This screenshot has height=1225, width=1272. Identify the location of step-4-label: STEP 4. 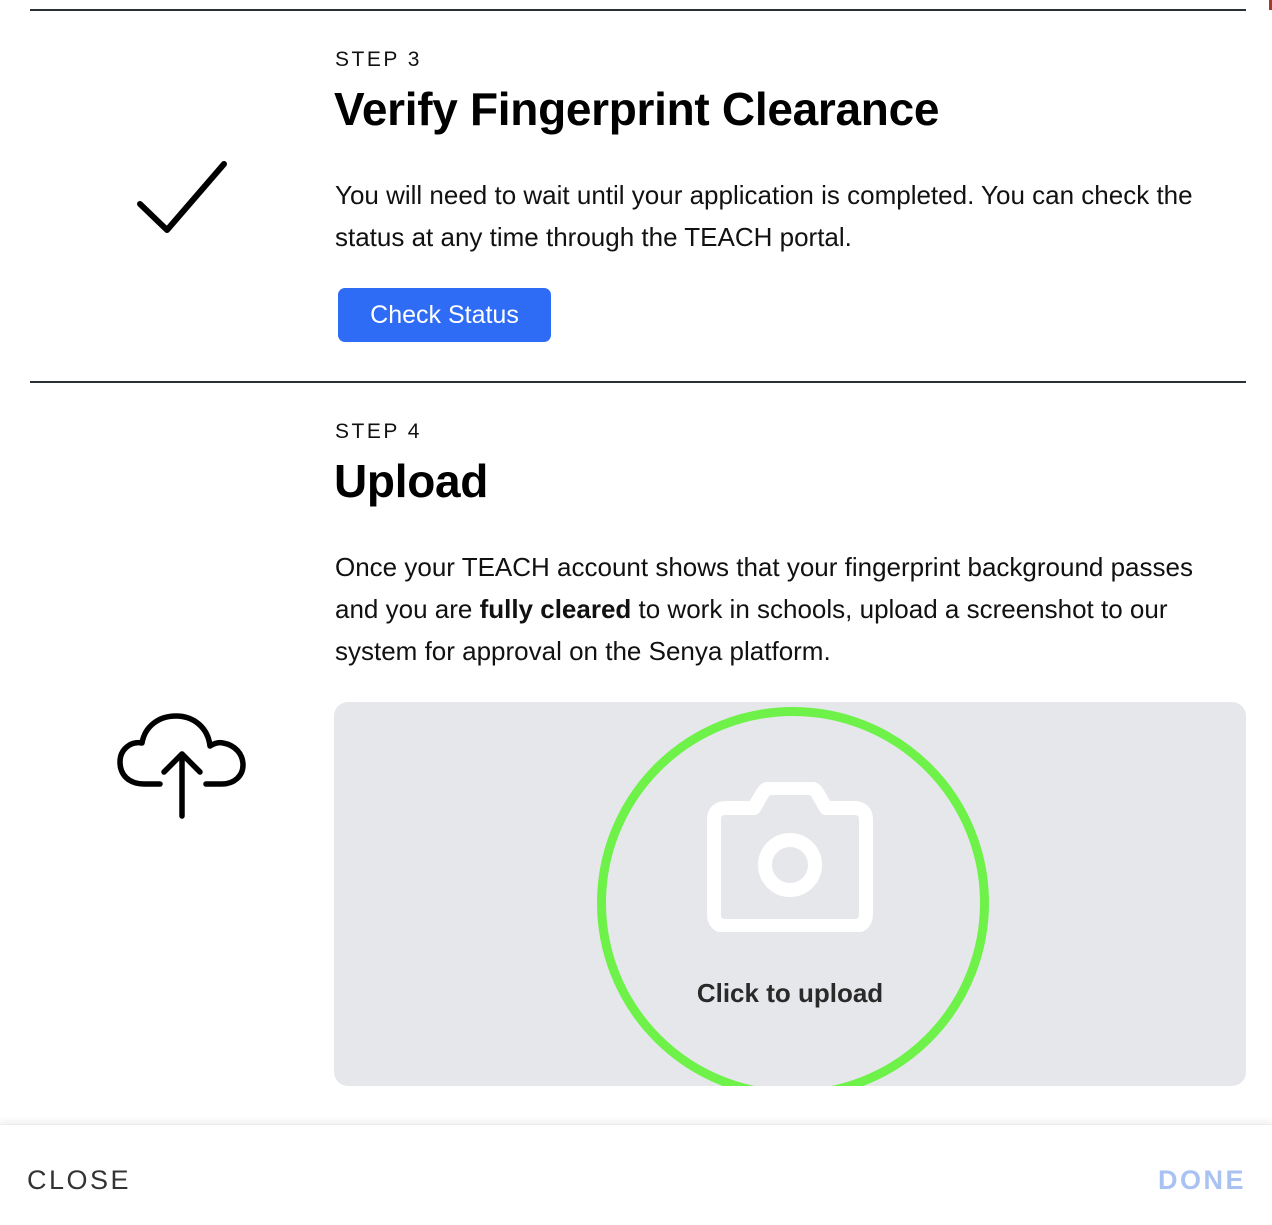
(378, 431).